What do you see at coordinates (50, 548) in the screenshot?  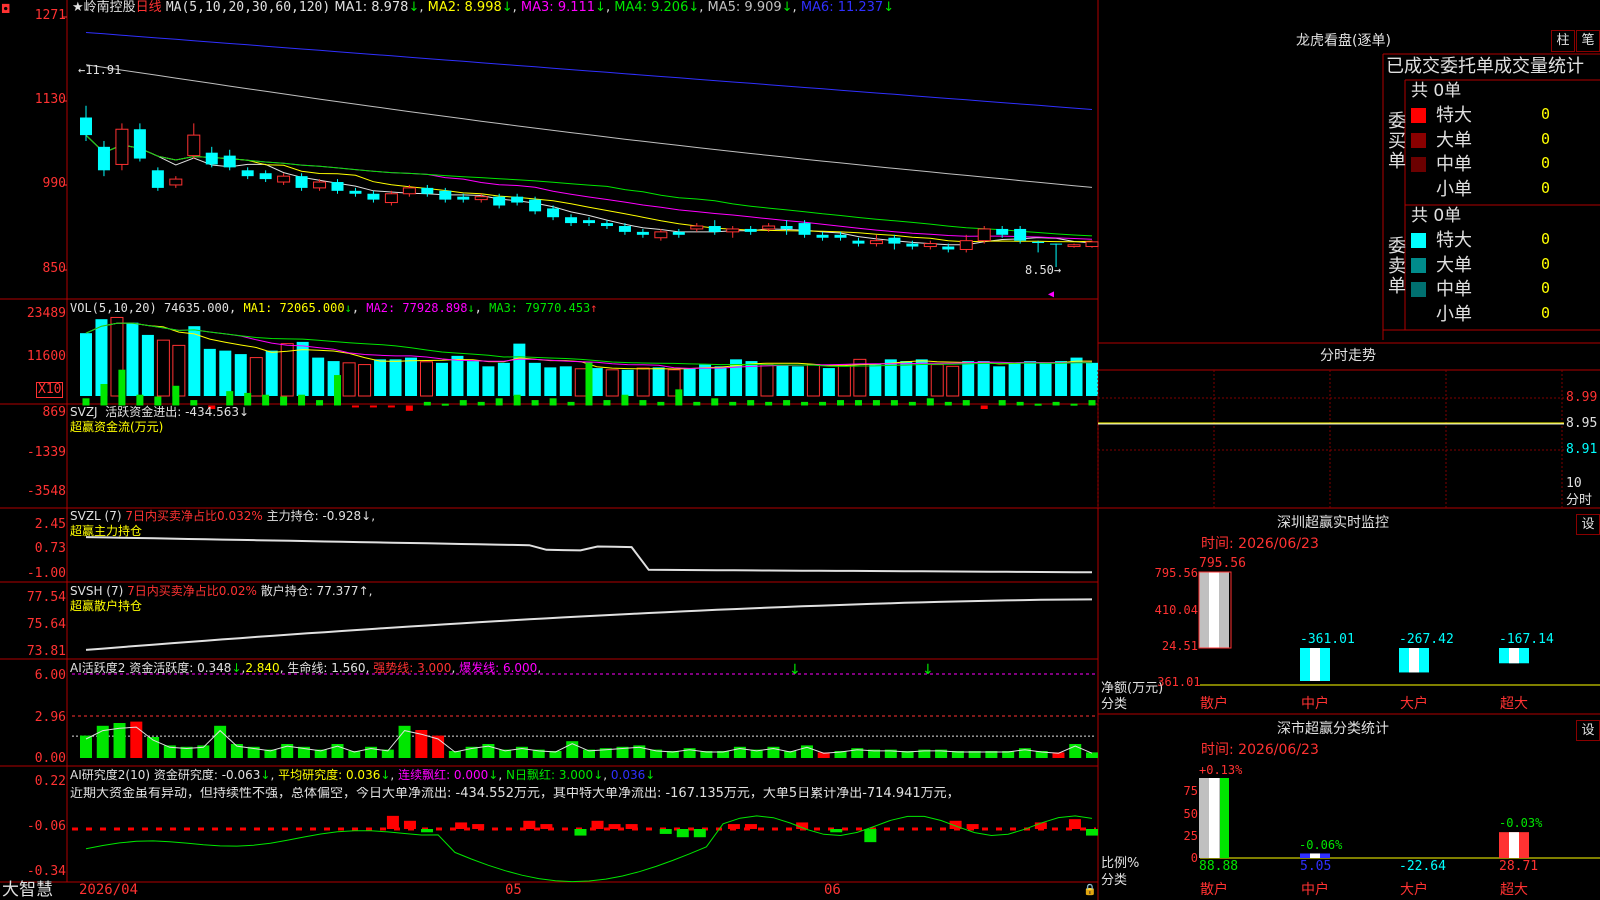 I see `svzl-y-label: 0.73` at bounding box center [50, 548].